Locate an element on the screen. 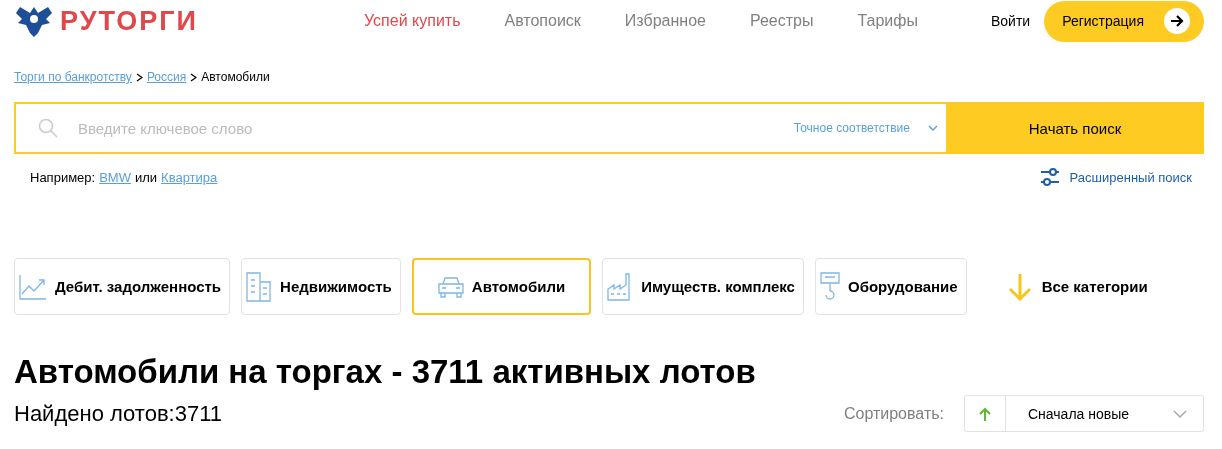  sliders-icon is located at coordinates (1049, 177).